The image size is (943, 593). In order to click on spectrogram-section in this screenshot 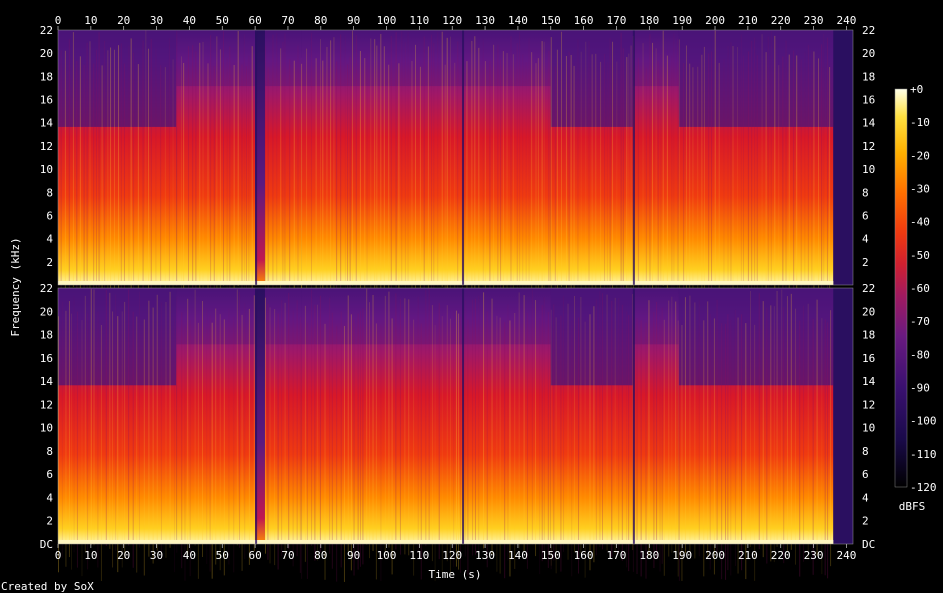, I will do `click(843, 157)`.